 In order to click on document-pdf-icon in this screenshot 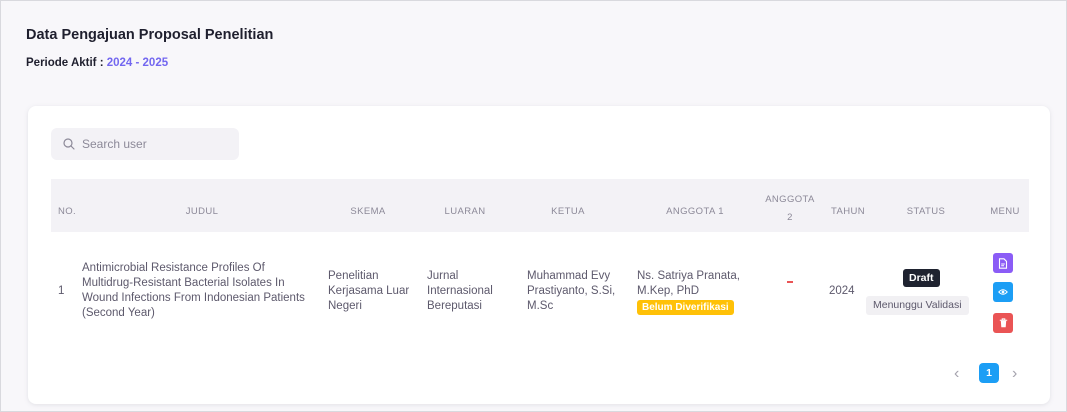, I will do `click(1003, 263)`.